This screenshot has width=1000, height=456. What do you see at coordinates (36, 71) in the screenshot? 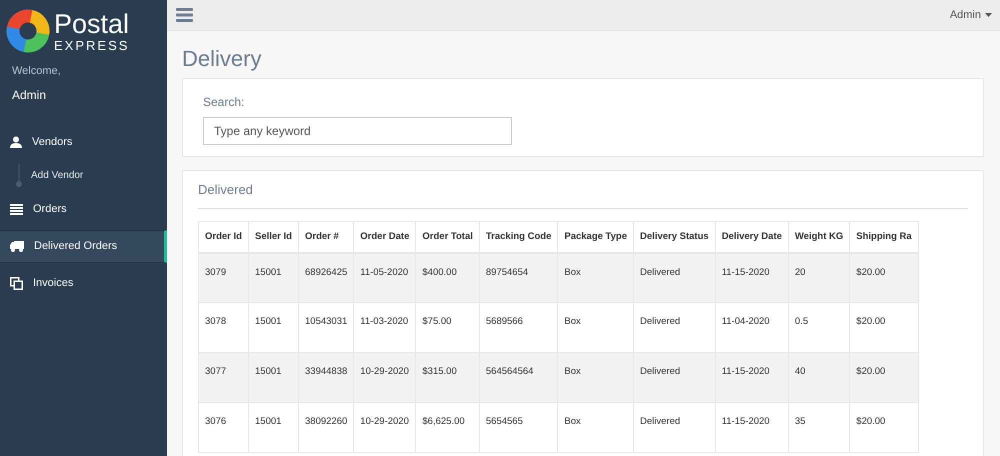
I see `welcome-text: Welcome,` at bounding box center [36, 71].